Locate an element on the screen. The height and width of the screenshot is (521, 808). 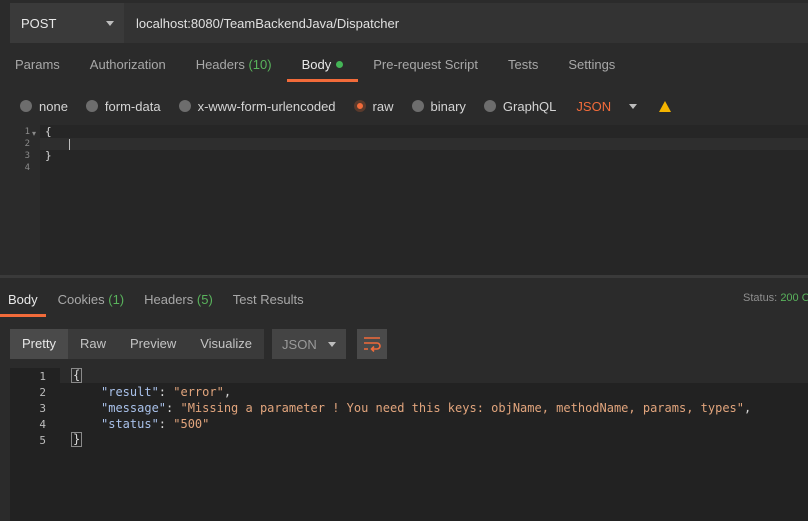
line-number: 5 is located at coordinates (42, 440).